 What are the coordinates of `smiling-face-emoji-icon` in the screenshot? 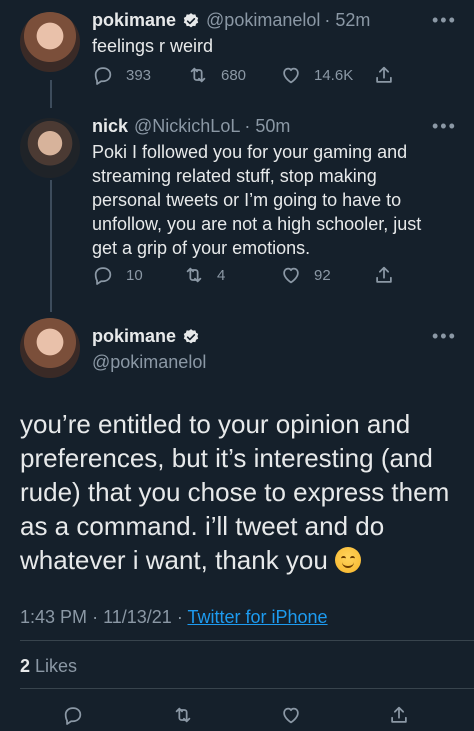 It's located at (348, 560).